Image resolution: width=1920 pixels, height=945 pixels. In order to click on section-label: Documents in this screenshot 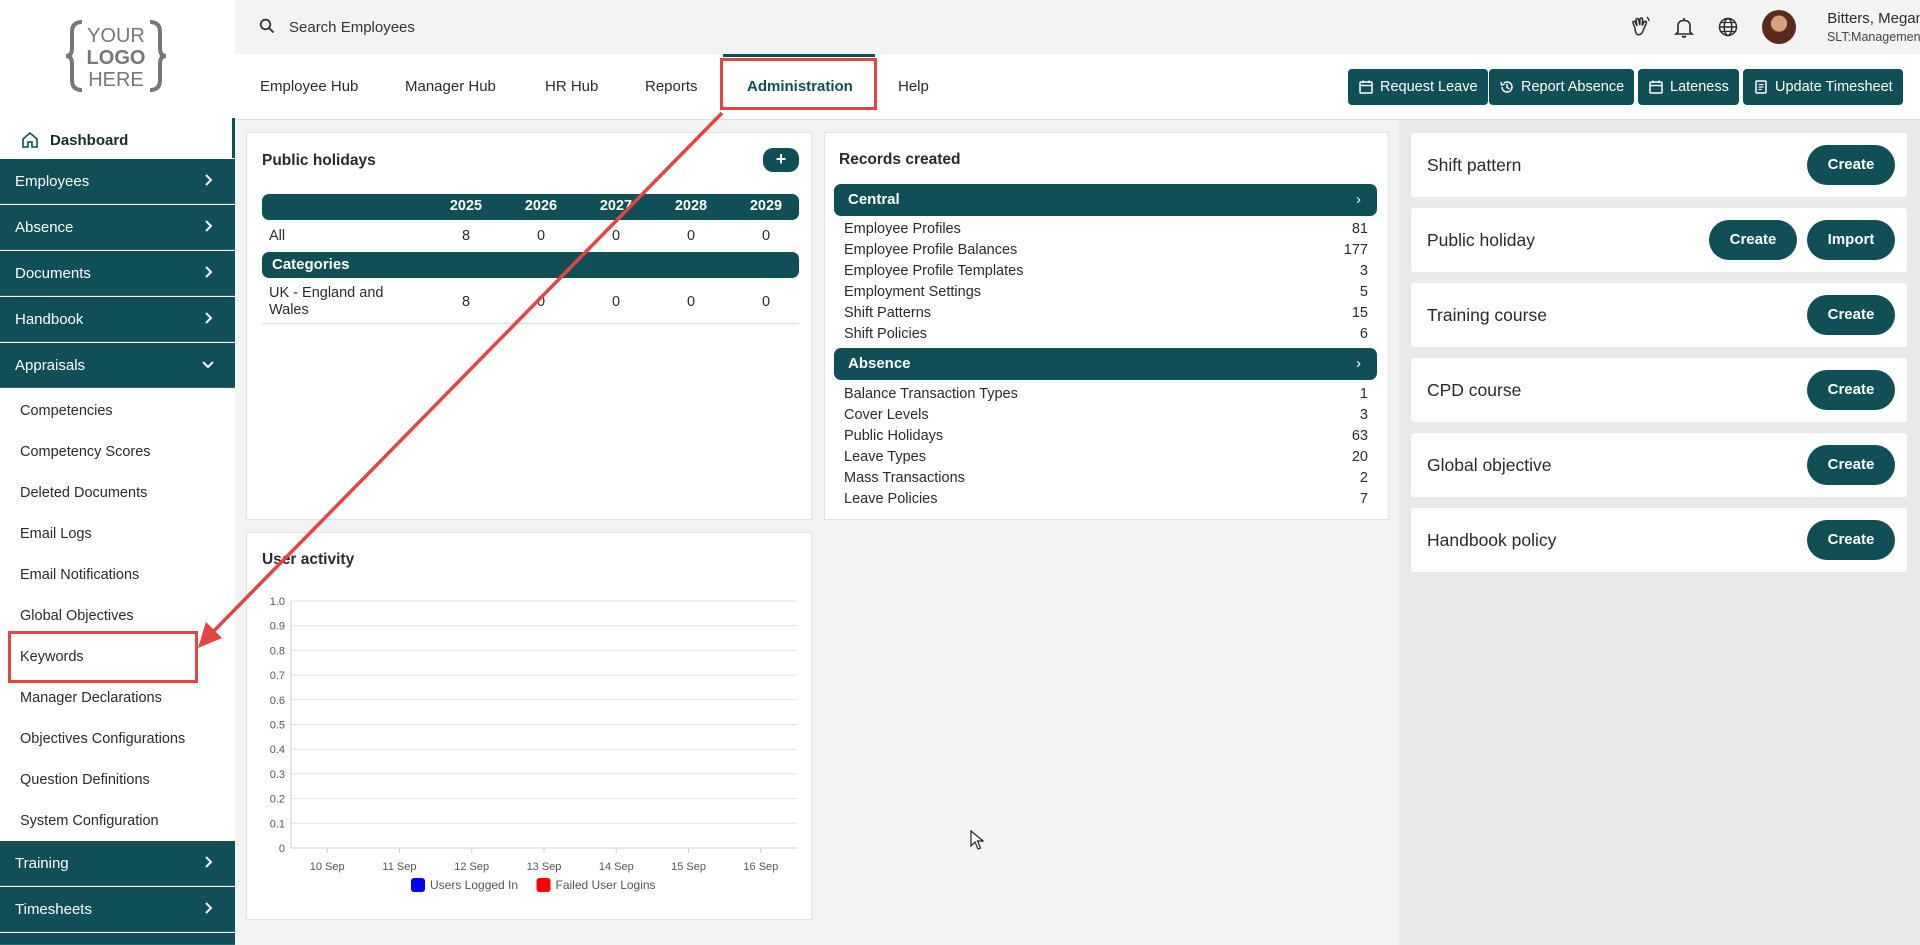, I will do `click(53, 273)`.